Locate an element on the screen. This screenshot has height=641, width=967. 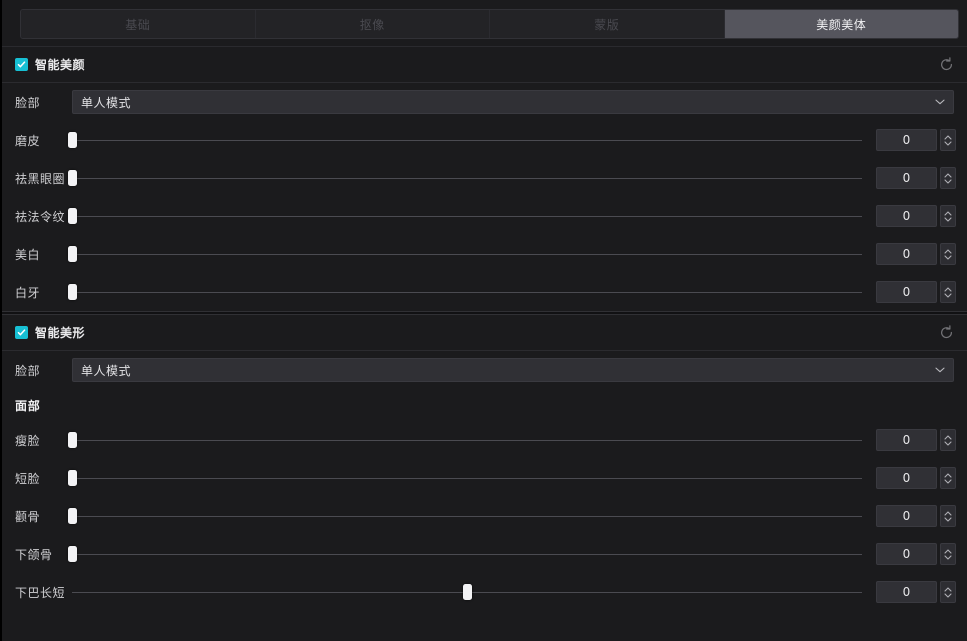
number-value-whitening: 0 is located at coordinates (906, 254).